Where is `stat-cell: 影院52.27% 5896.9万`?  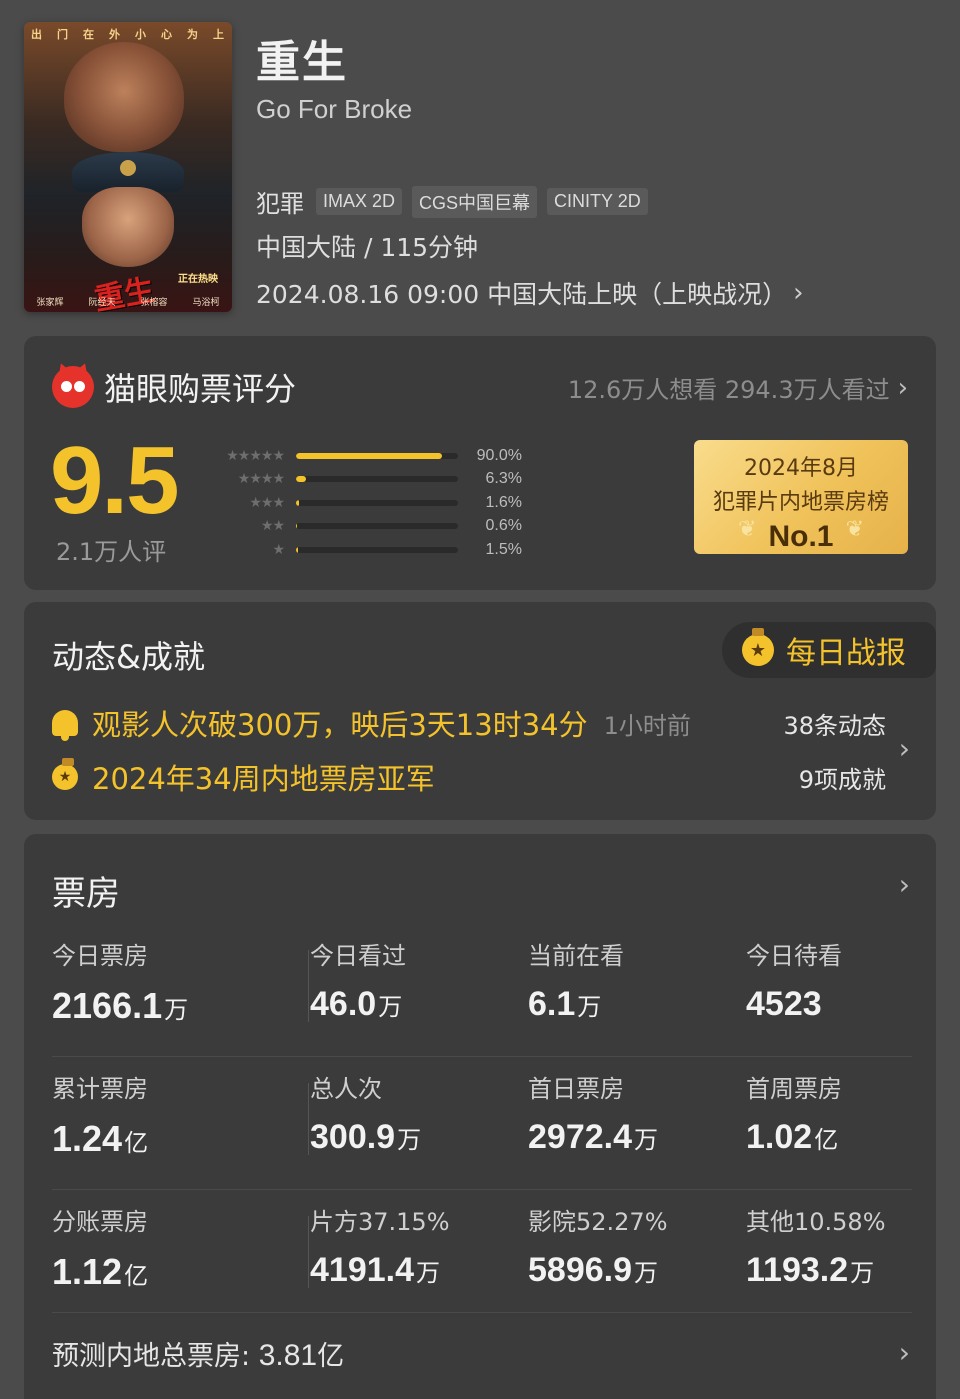 stat-cell: 影院52.27% 5896.9万 is located at coordinates (637, 1256).